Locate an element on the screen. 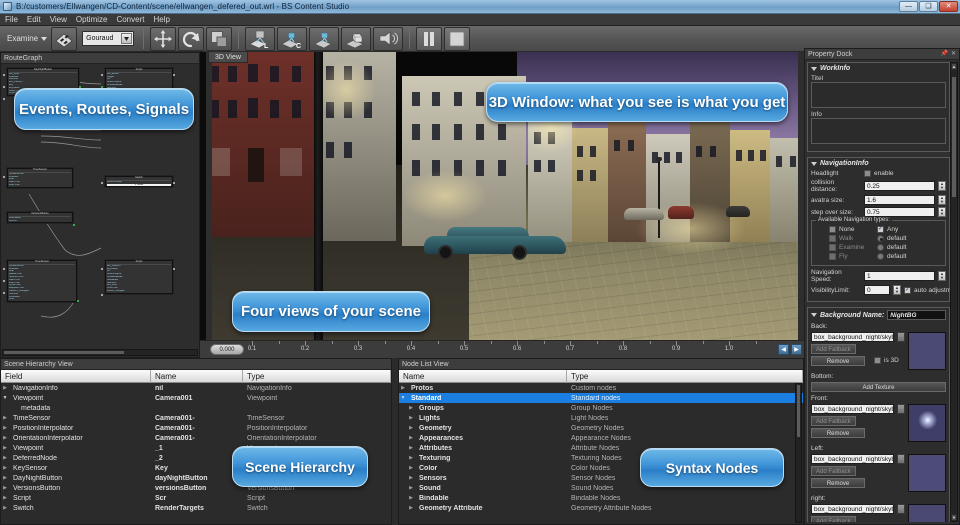 Image resolution: width=960 pixels, height=525 pixels. menu-item-edit: Edit is located at coordinates (34, 19).